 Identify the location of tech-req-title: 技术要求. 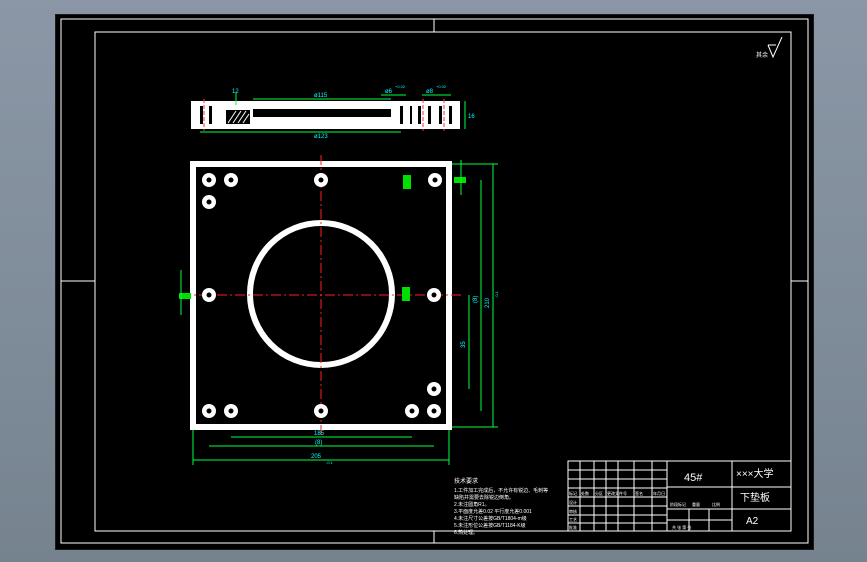
(466, 481).